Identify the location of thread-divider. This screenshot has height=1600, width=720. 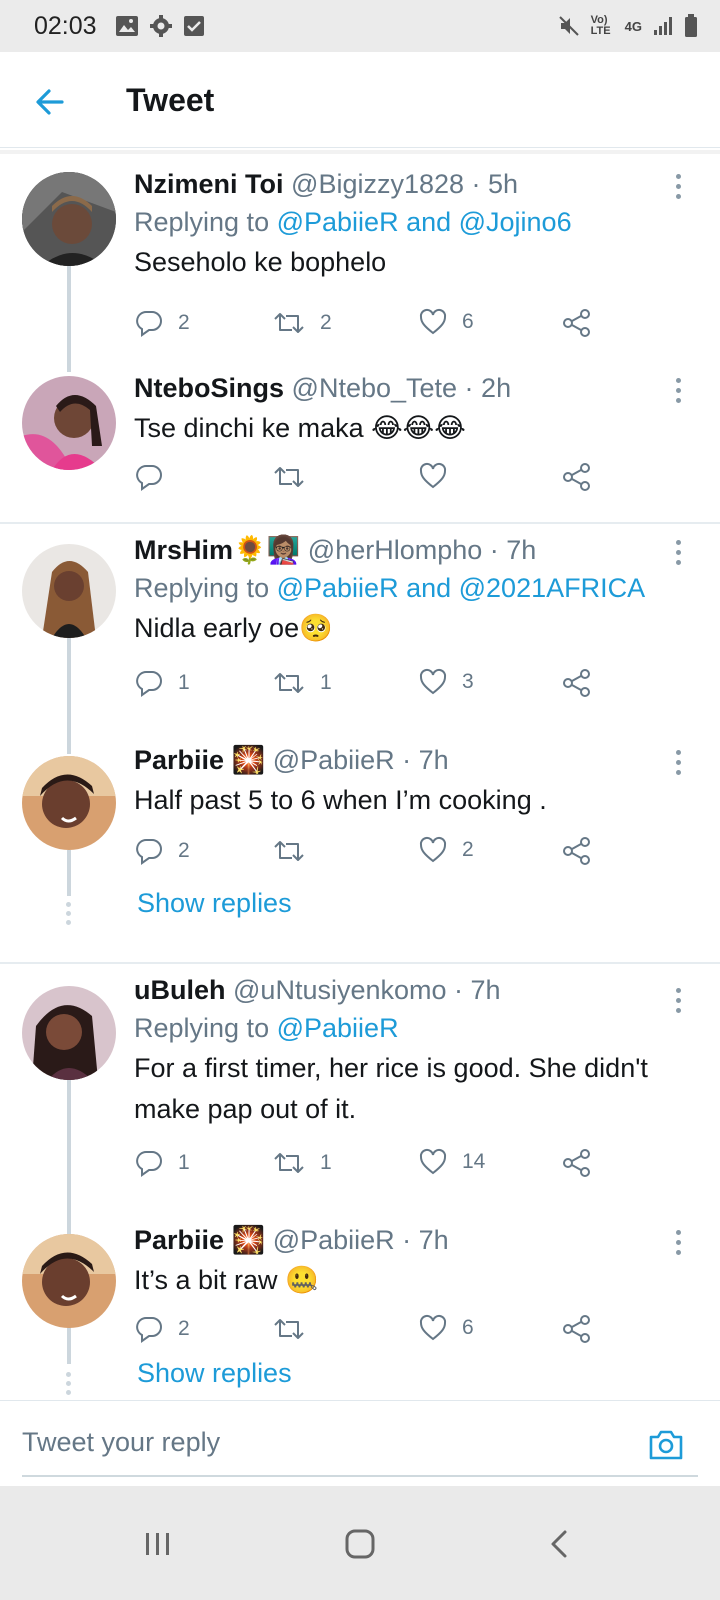
(360, 963).